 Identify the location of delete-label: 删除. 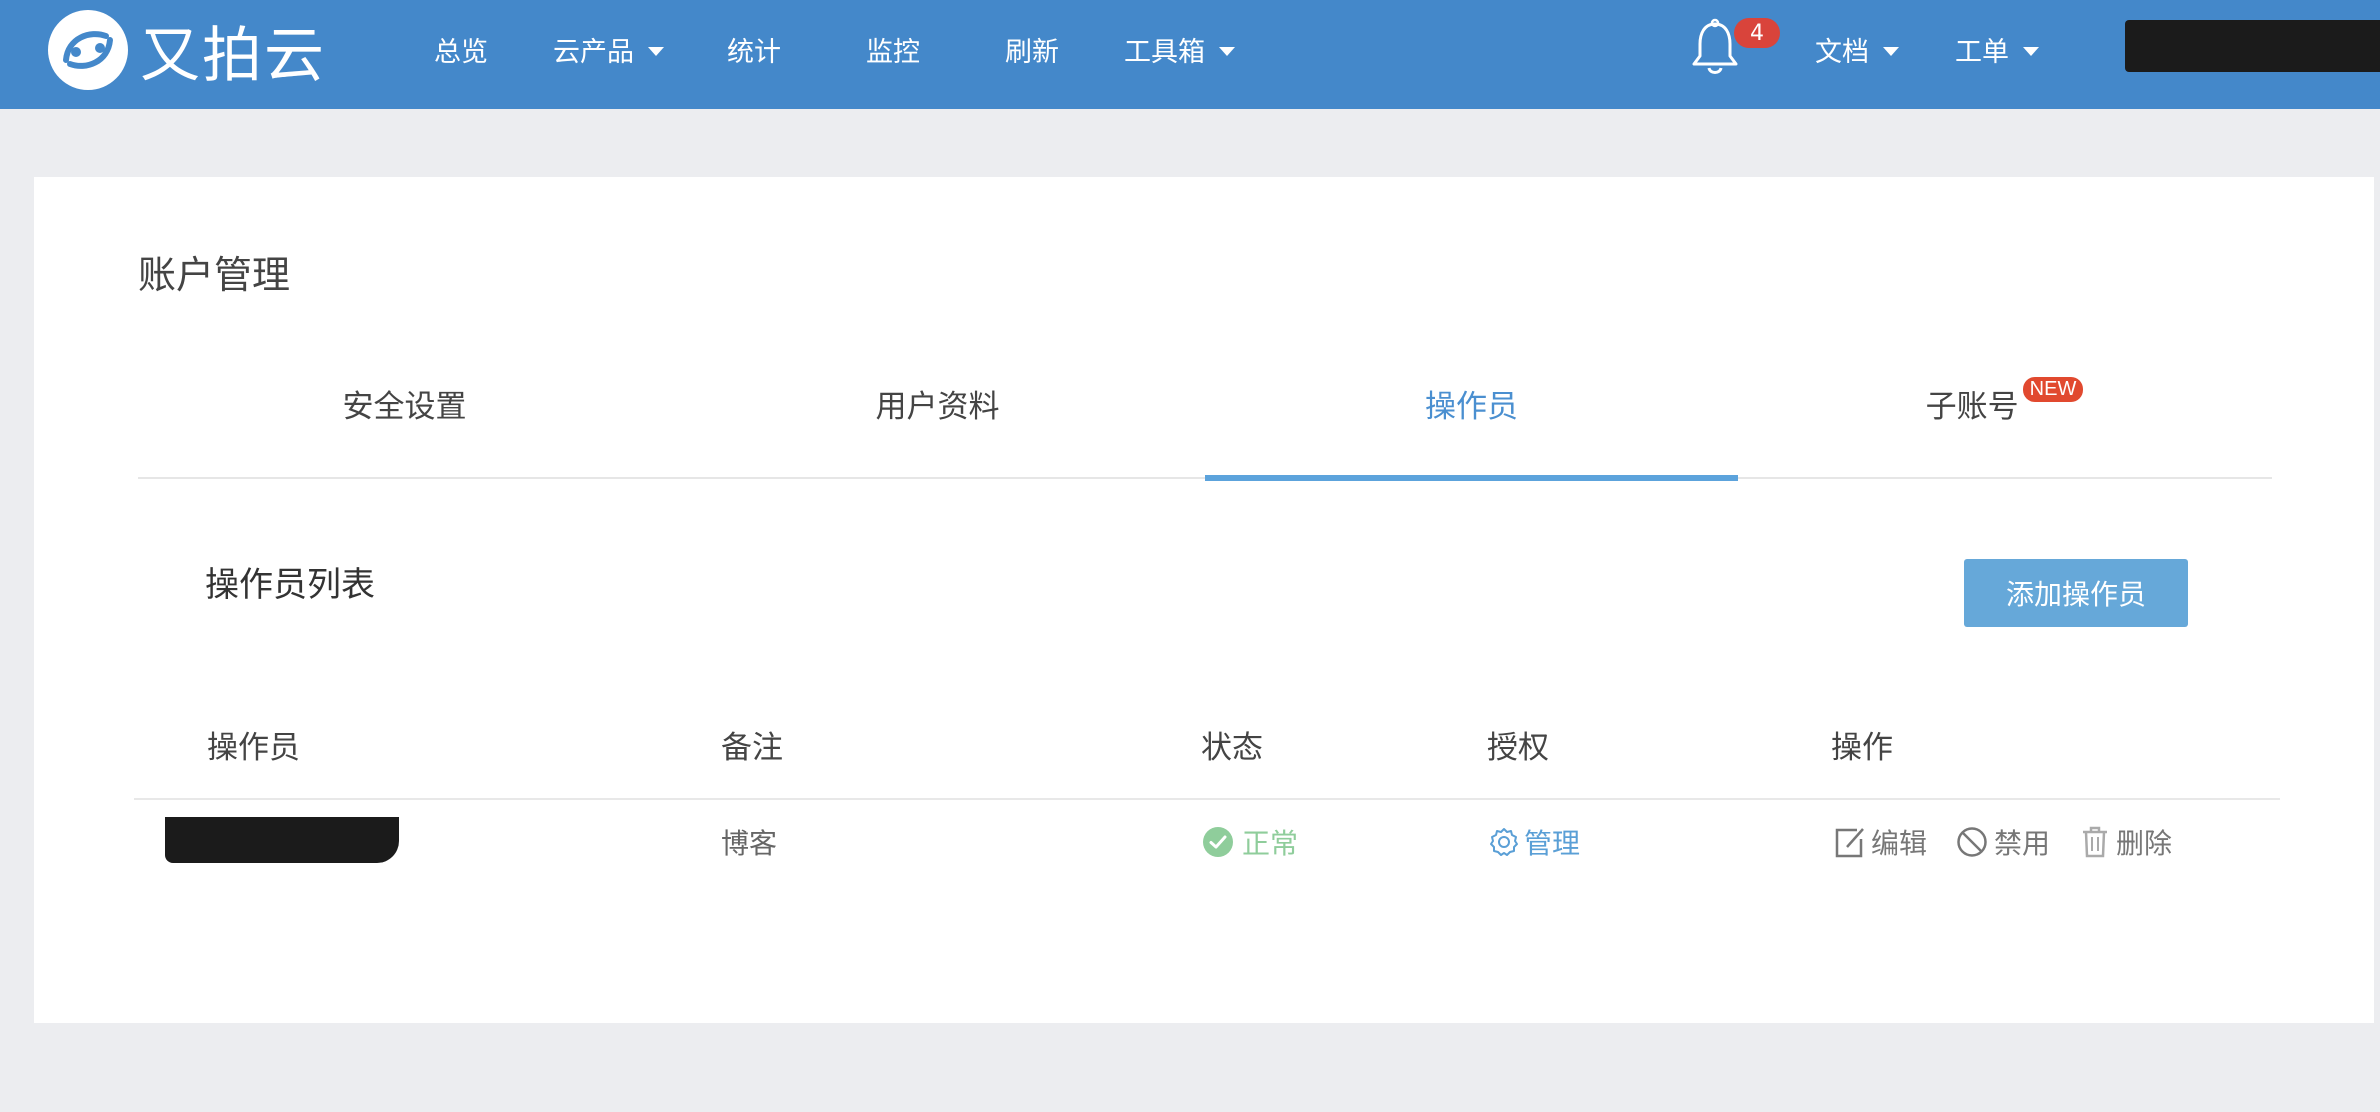
(2144, 843).